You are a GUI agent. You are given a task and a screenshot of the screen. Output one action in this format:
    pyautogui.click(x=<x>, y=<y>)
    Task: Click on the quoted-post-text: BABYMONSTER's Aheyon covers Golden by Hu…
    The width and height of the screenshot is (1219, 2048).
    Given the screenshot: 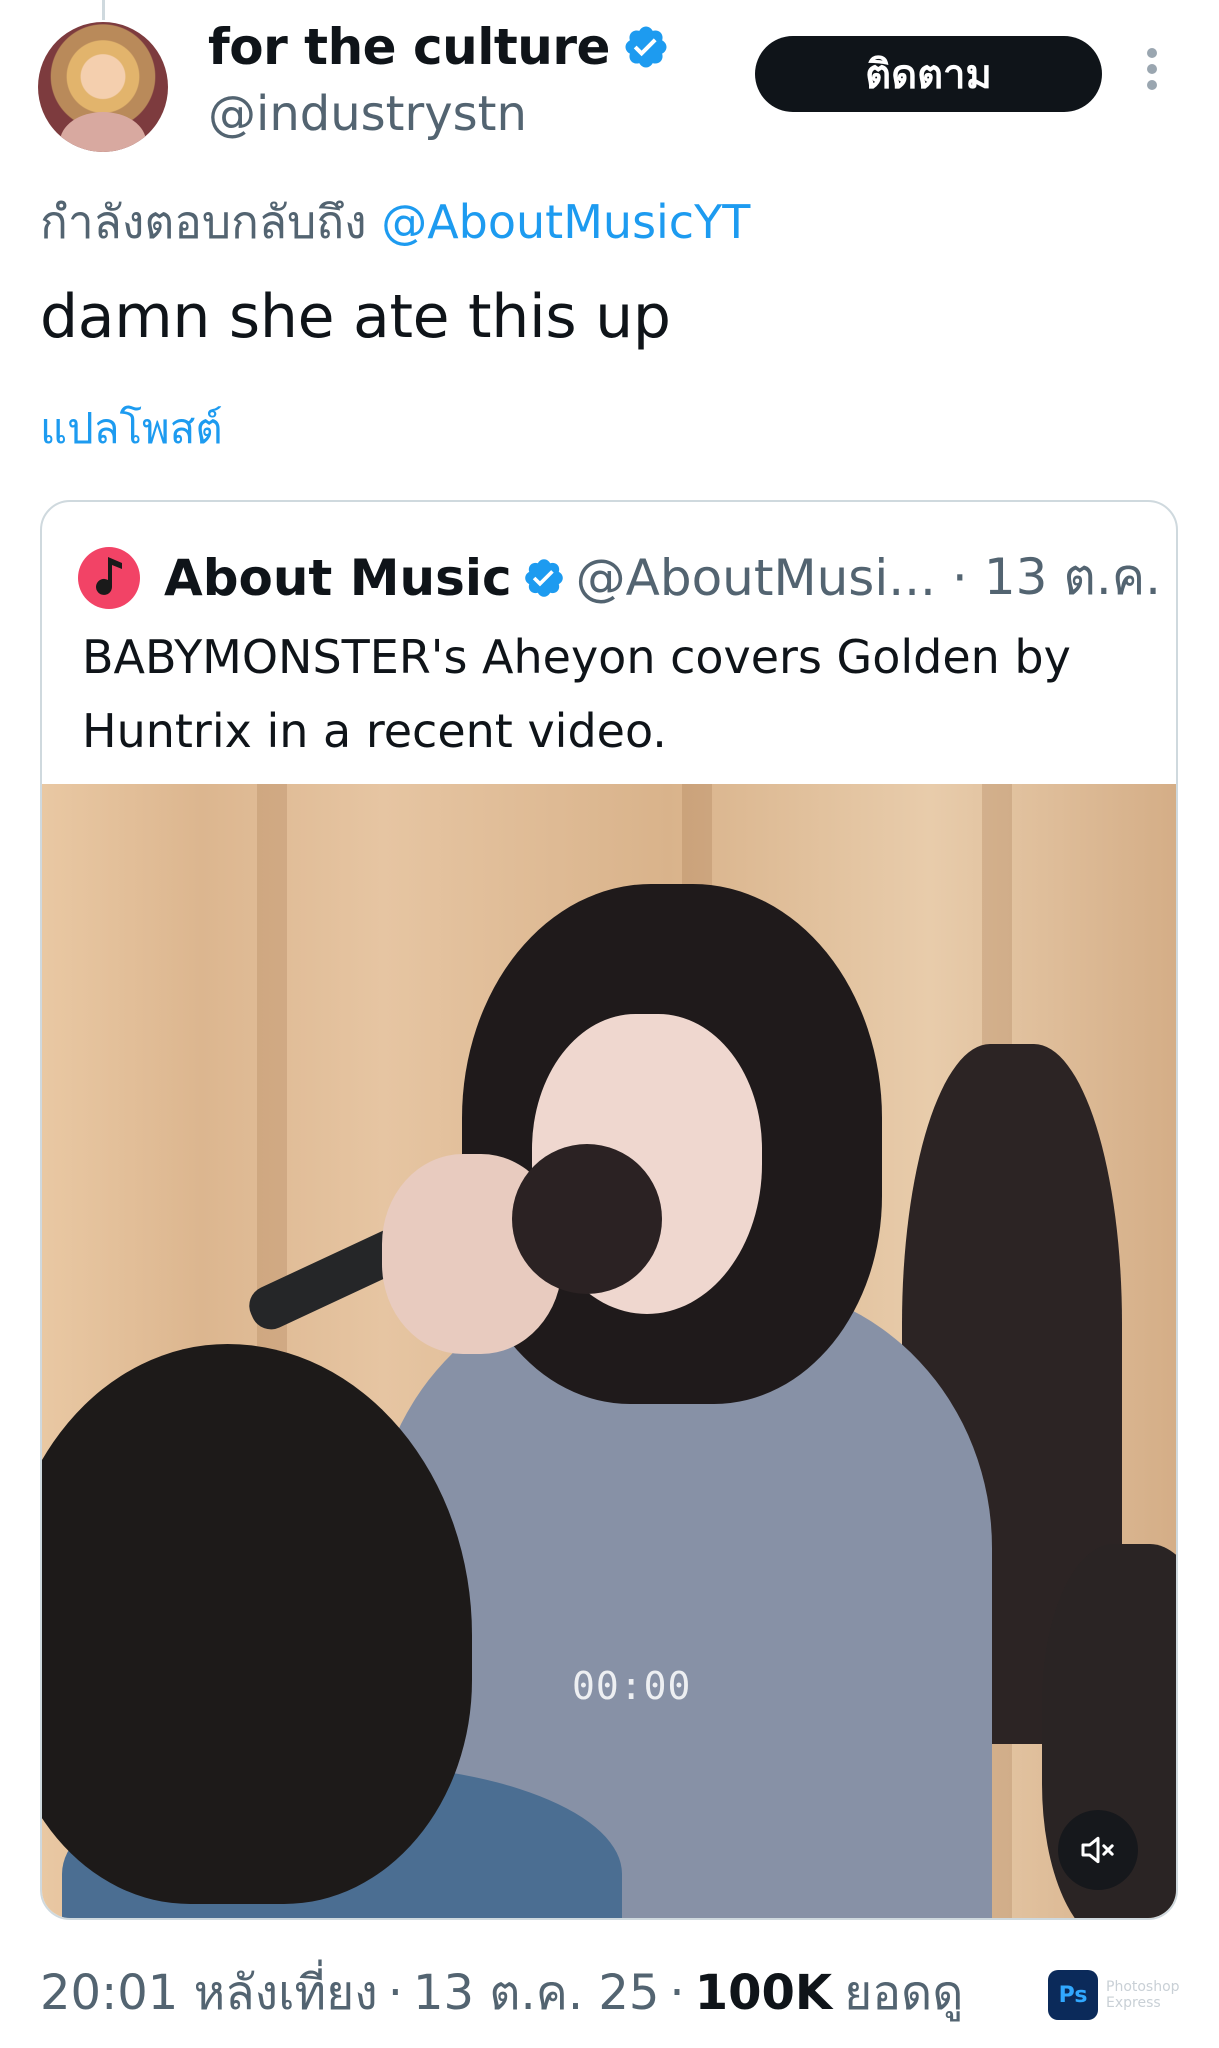 What is the action you would take?
    pyautogui.click(x=576, y=694)
    